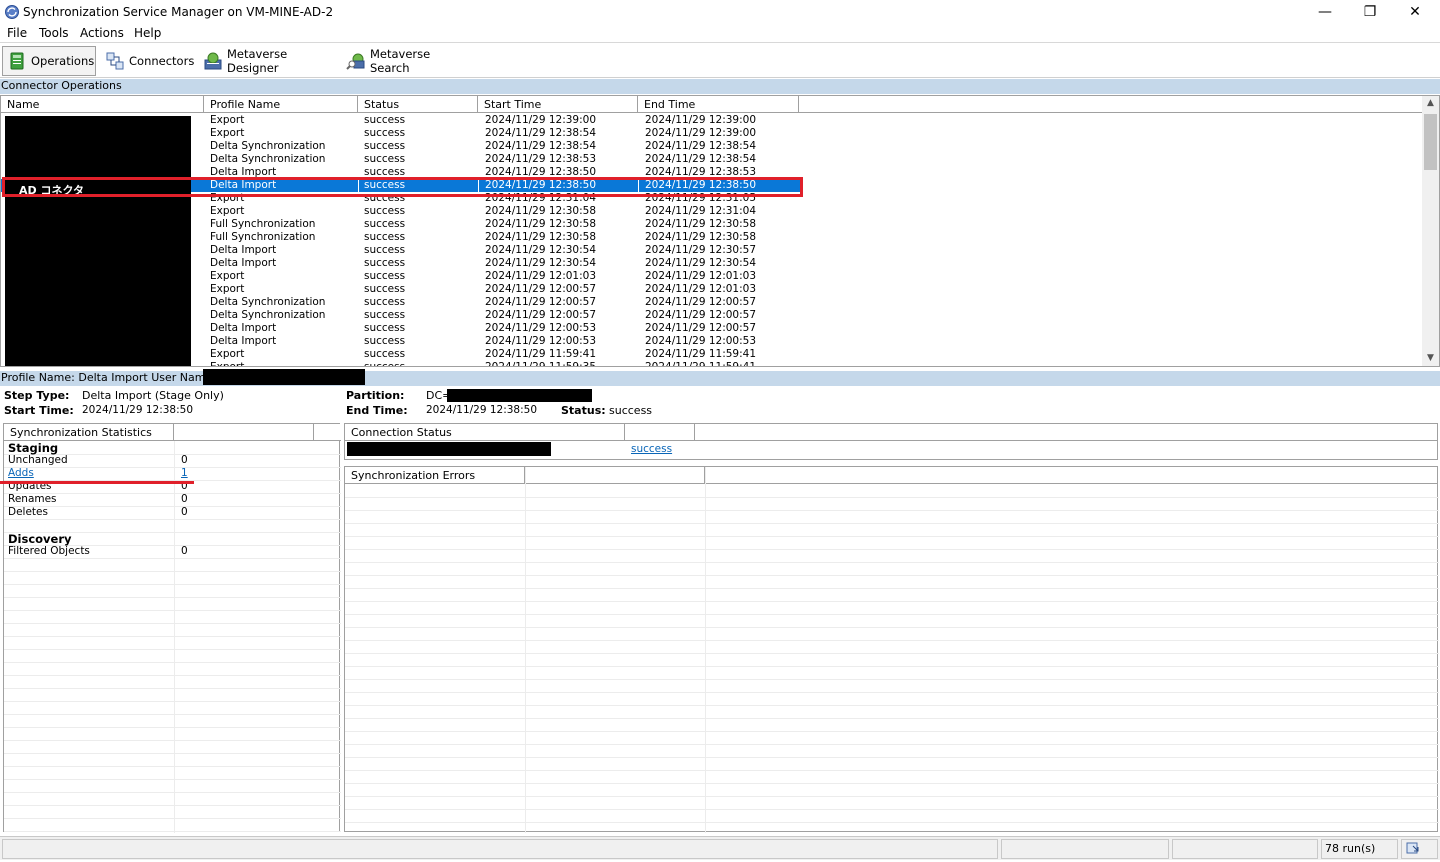 The height and width of the screenshot is (862, 1440). I want to click on connection-status-value-header, so click(660, 432).